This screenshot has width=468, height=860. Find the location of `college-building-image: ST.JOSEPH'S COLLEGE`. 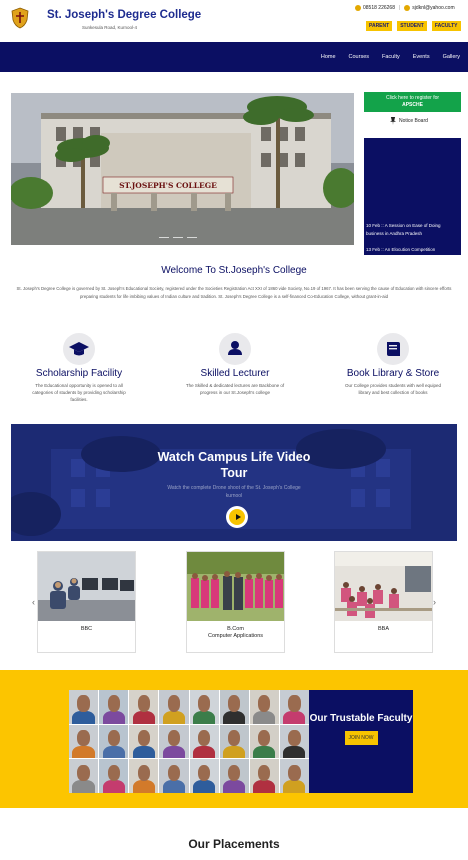

college-building-image: ST.JOSEPH'S COLLEGE is located at coordinates (182, 169).